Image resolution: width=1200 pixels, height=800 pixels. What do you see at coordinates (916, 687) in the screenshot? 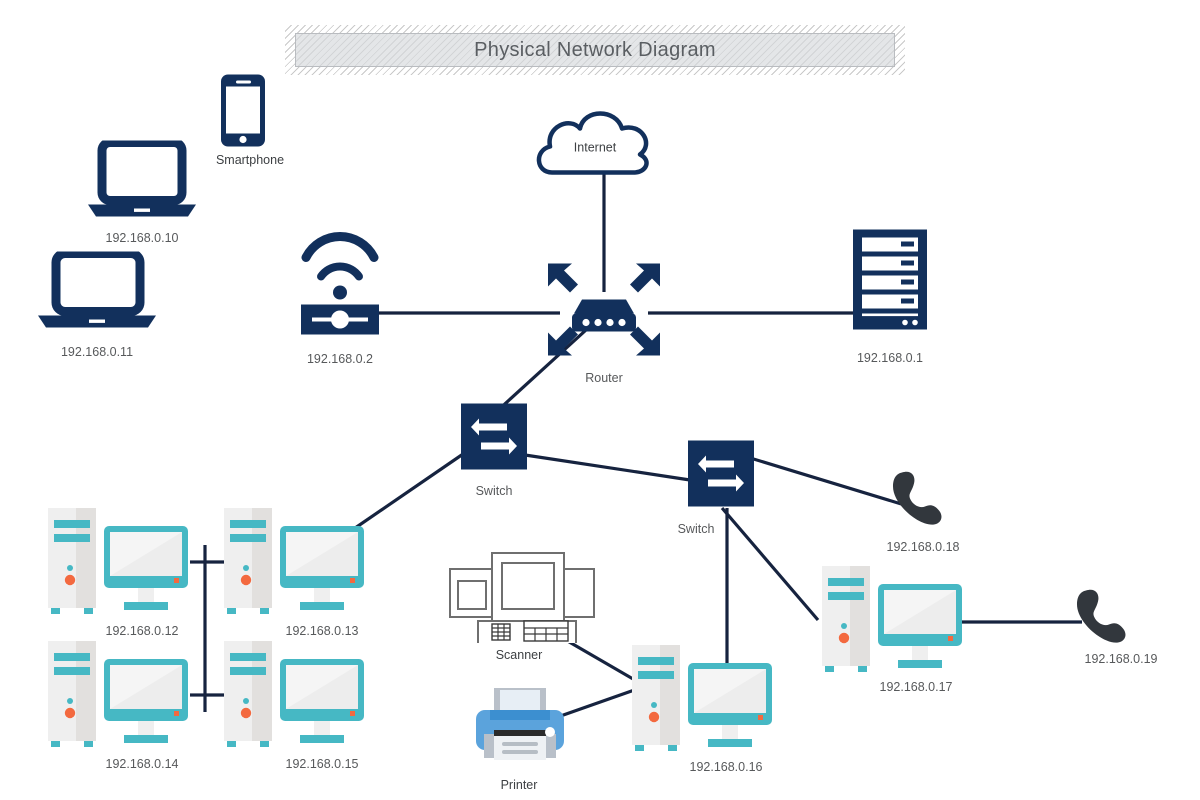
I see `node-workstation-17-label: 192.168.0.17` at bounding box center [916, 687].